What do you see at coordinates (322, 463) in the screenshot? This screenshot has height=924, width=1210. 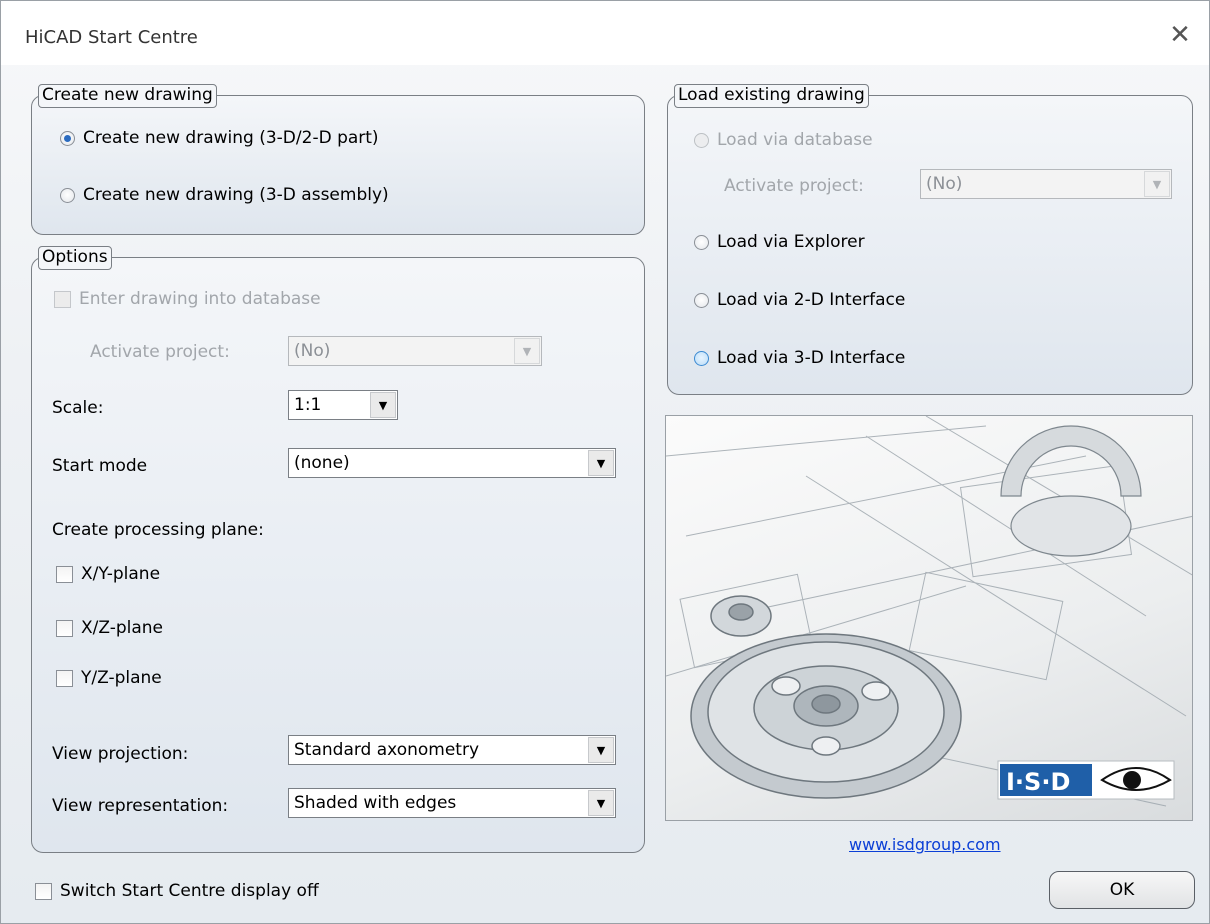 I see `start-mode-value: (none)` at bounding box center [322, 463].